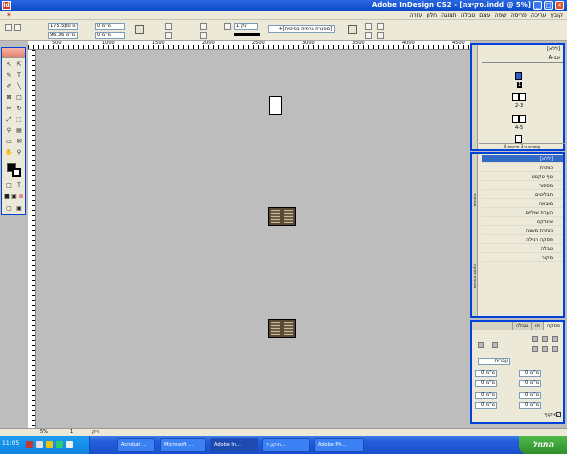 The height and width of the screenshot is (454, 567). I want to click on menu-file: קובץ, so click(556, 15).